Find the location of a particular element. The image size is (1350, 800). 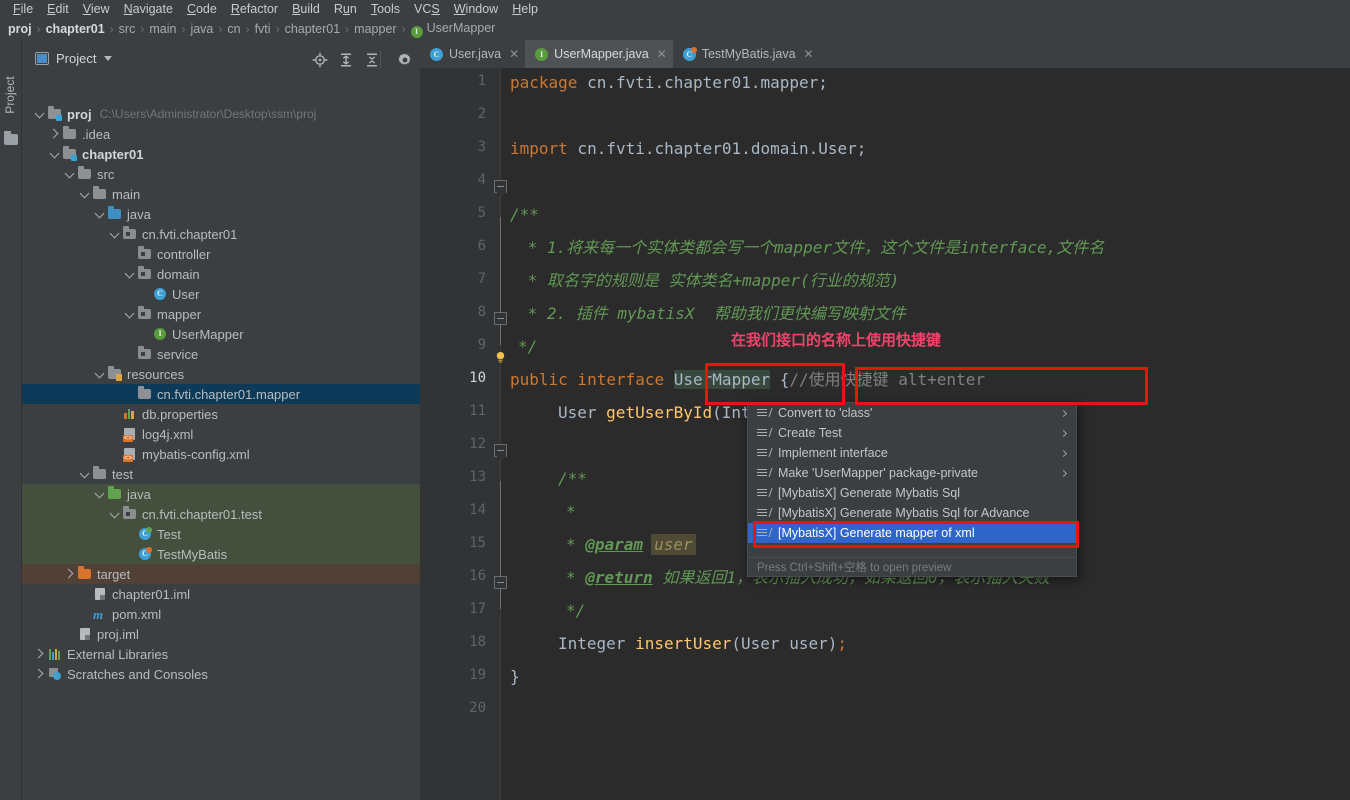

tree-item-src: src is located at coordinates (221, 174).